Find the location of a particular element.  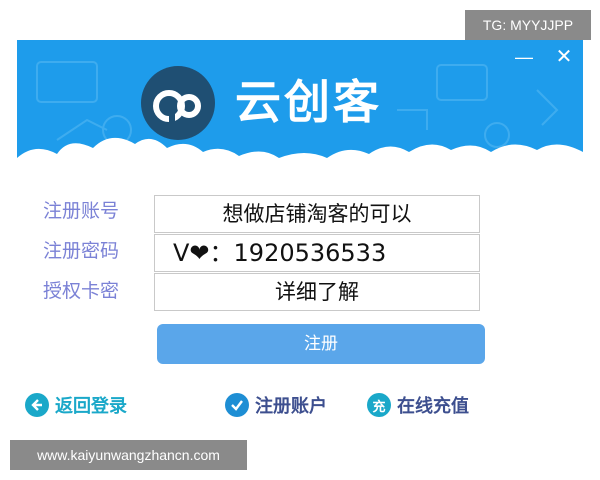

heart-icon: ❤ is located at coordinates (199, 253).